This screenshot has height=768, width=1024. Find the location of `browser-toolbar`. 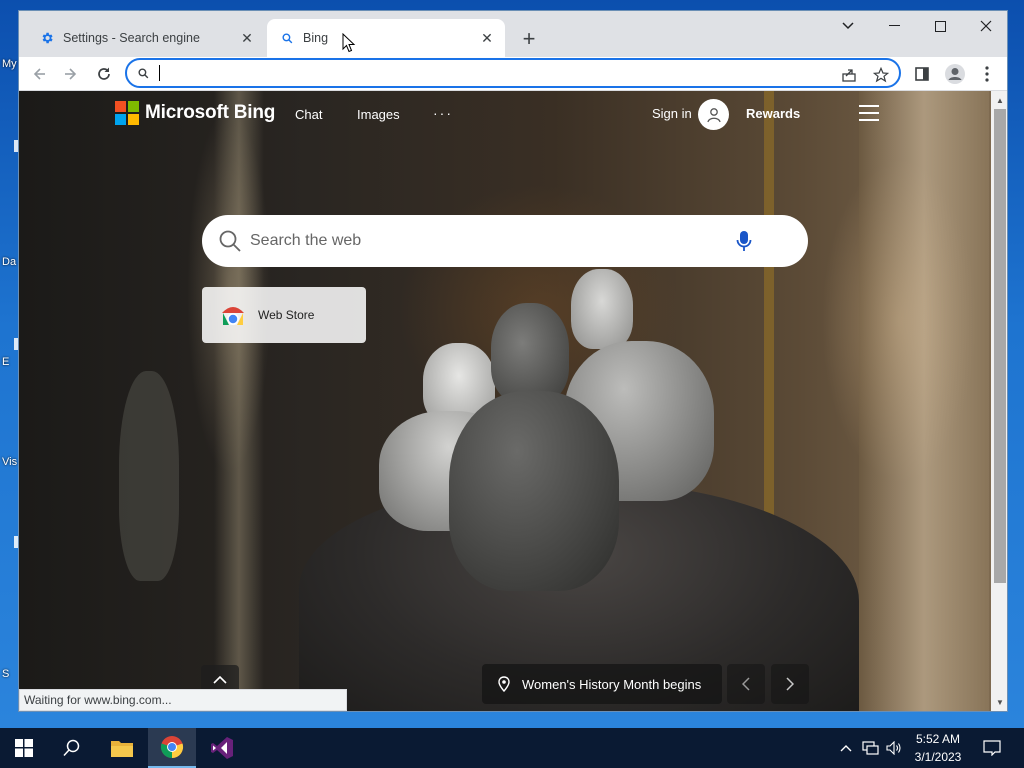

browser-toolbar is located at coordinates (513, 74).